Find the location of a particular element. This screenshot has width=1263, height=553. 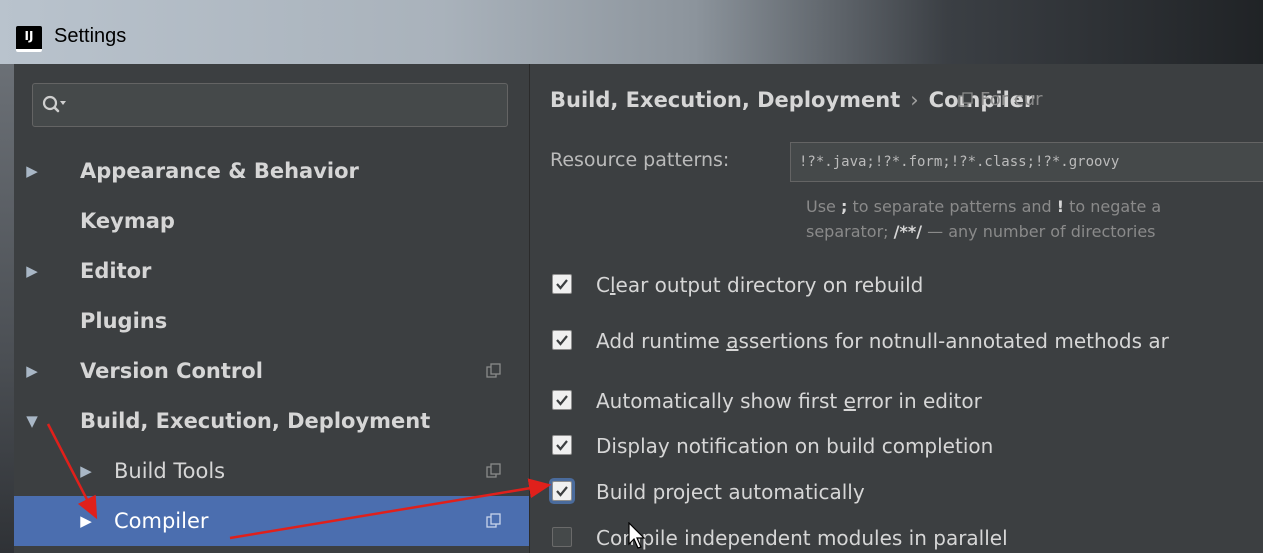

sidebar-item-version-control: ▶ Version Control is located at coordinates (271, 371).